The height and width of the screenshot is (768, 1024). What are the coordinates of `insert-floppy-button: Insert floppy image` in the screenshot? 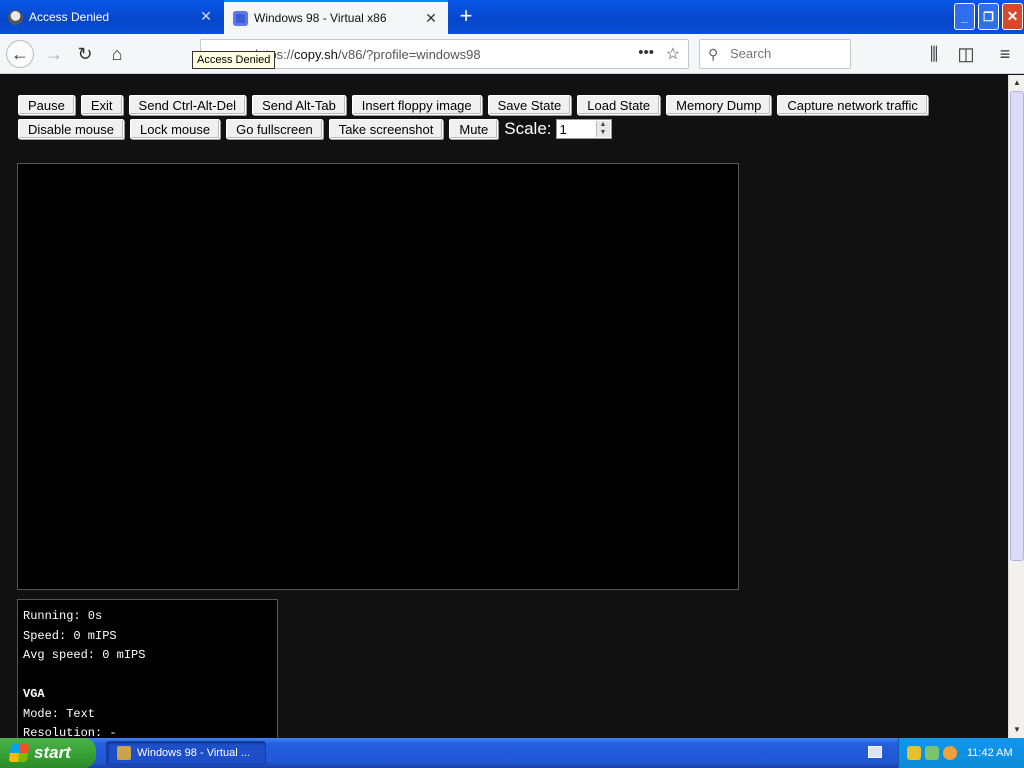 It's located at (416, 105).